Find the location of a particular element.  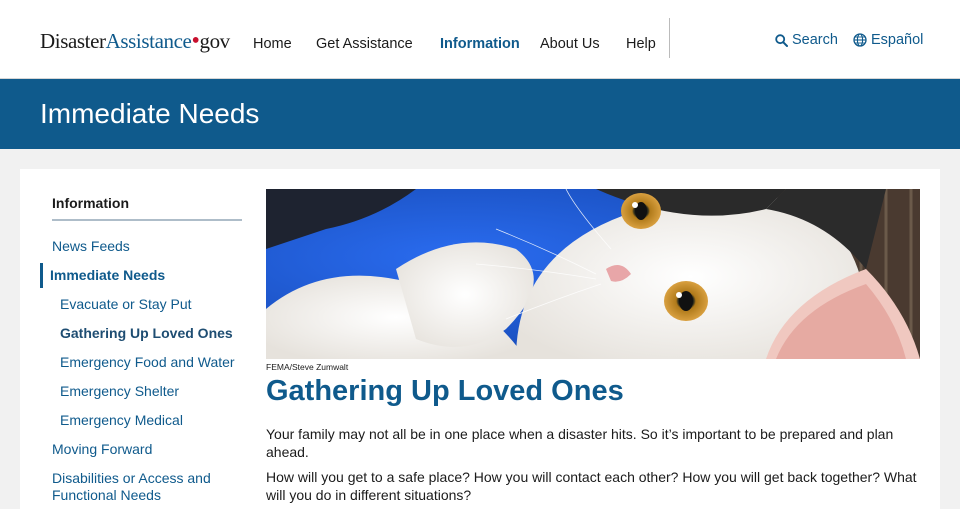

language-link: Español is located at coordinates (888, 40).